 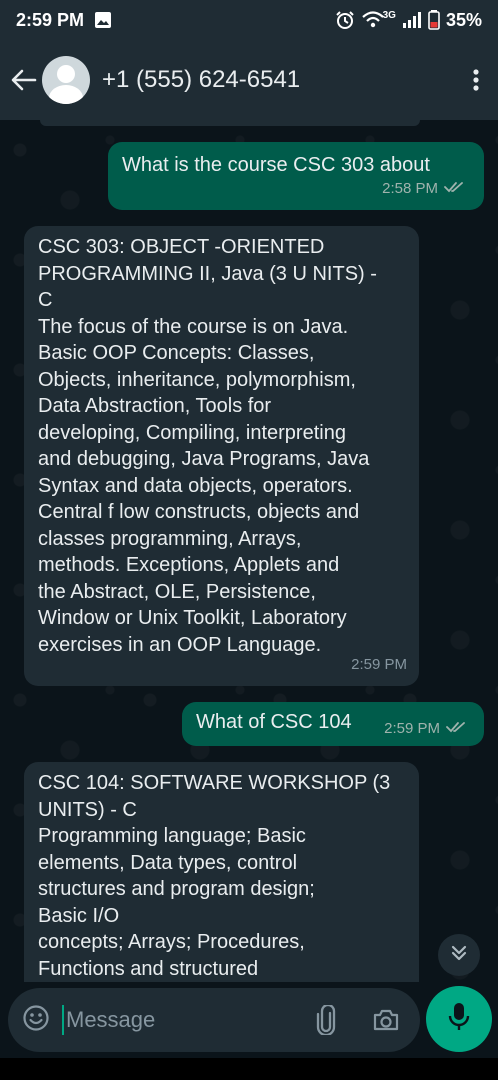 What do you see at coordinates (66, 80) in the screenshot?
I see `avatar` at bounding box center [66, 80].